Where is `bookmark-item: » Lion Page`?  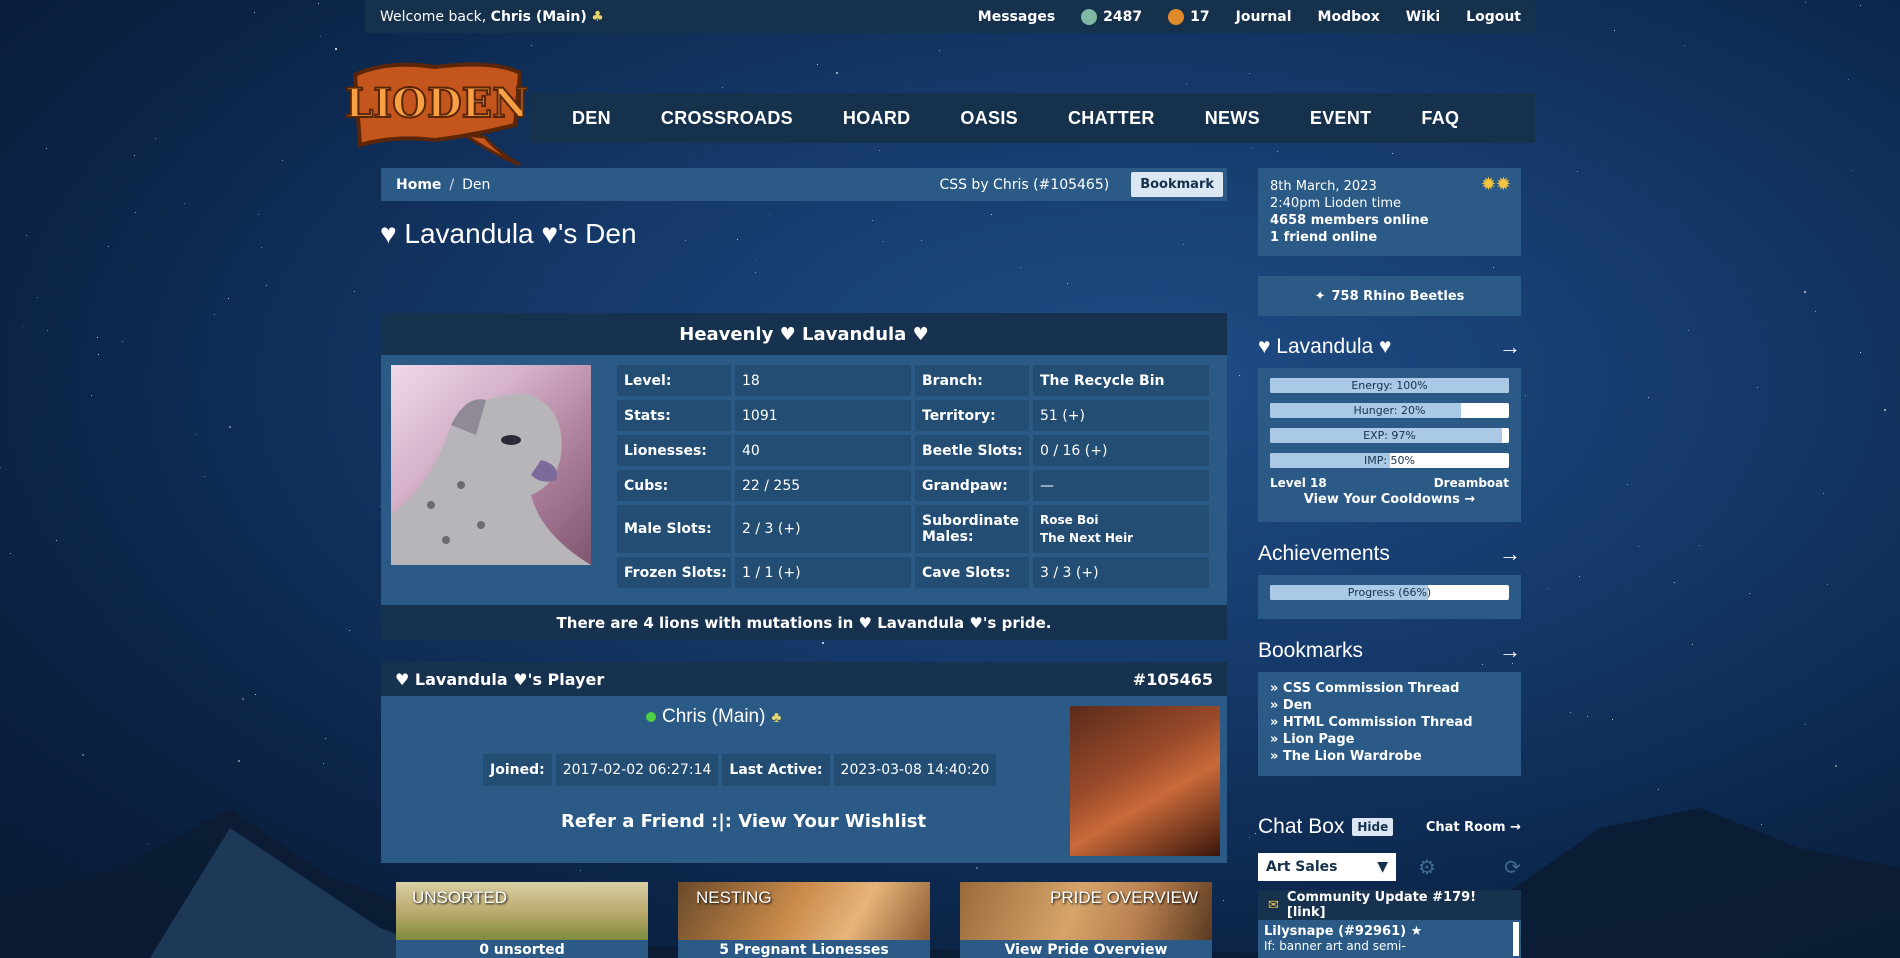
bookmark-item: » Lion Page is located at coordinates (1389, 739).